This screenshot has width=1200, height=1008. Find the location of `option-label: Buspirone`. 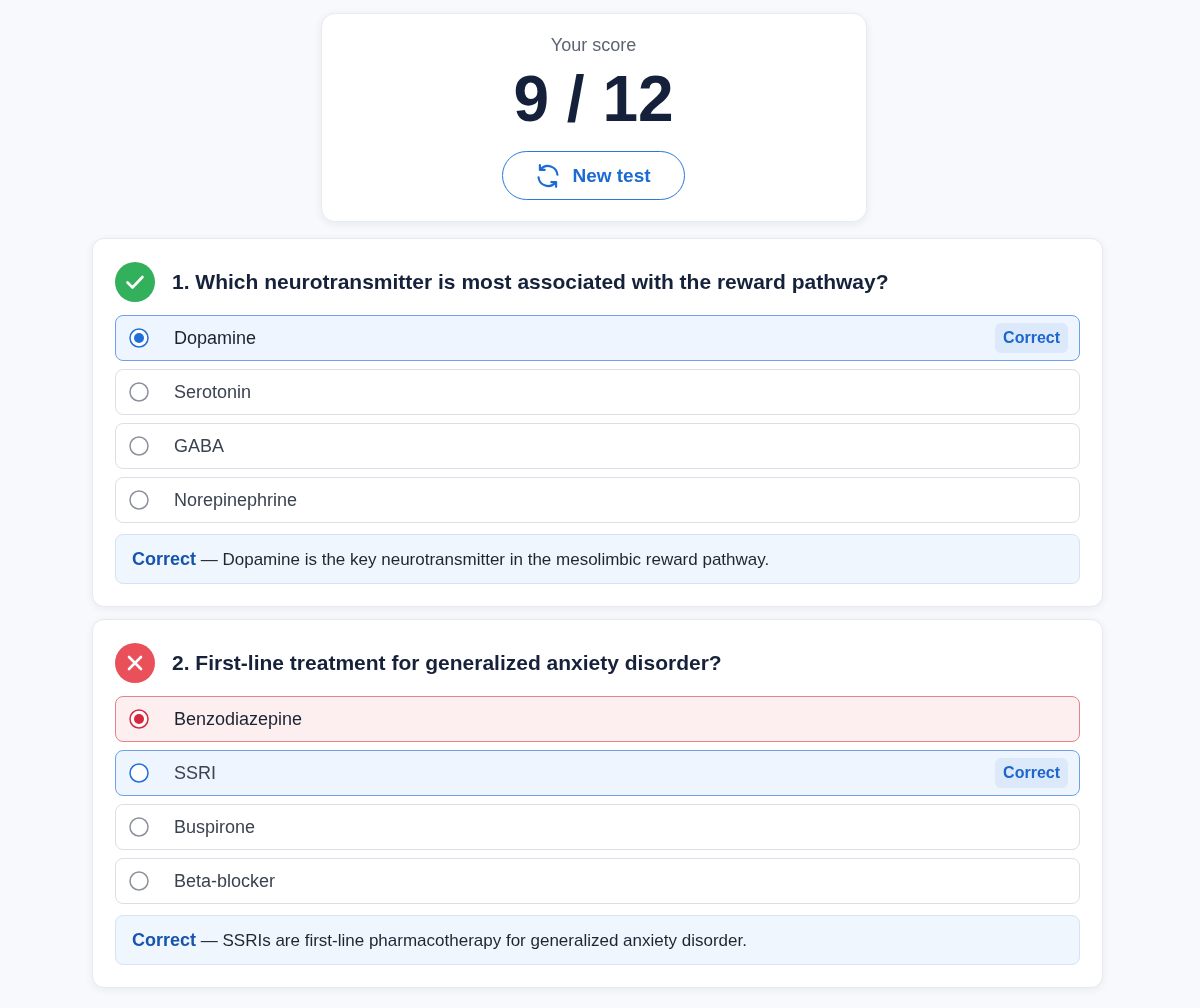

option-label: Buspirone is located at coordinates (215, 827).